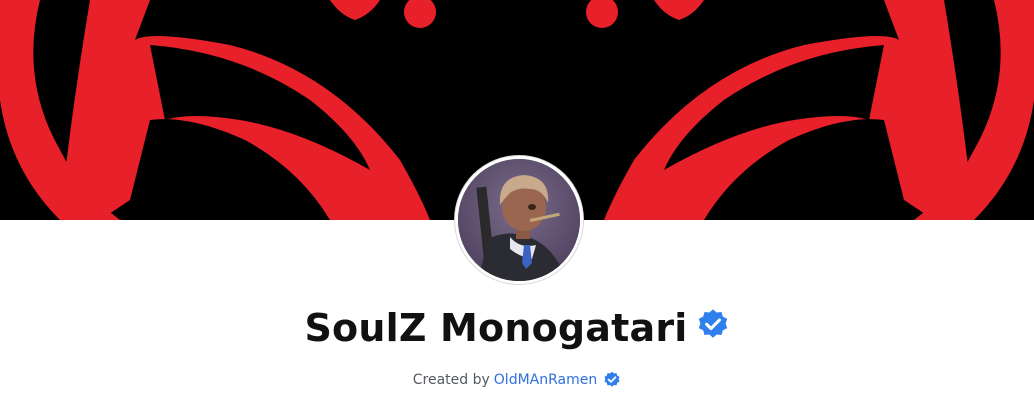 The width and height of the screenshot is (1034, 401). I want to click on collection-title: SoulZ Monogatari, so click(496, 328).